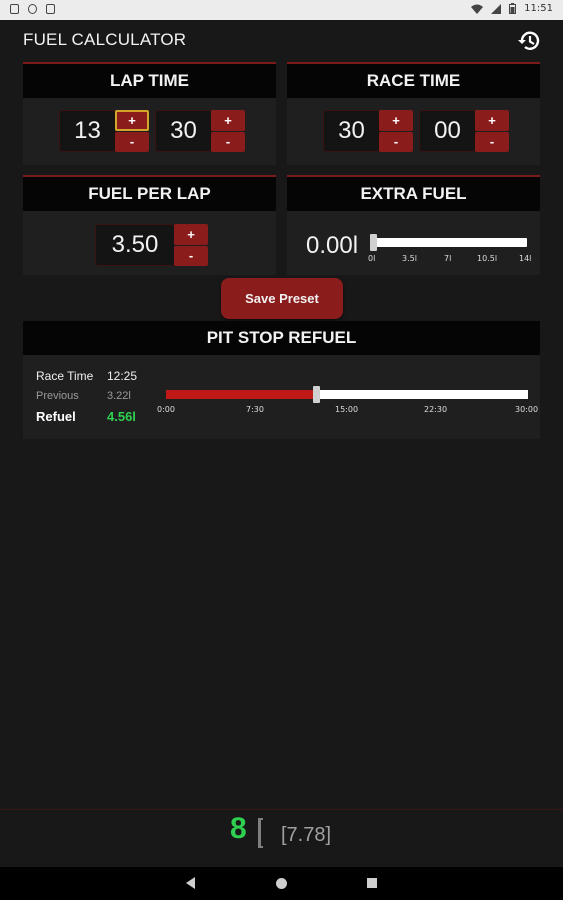 This screenshot has height=900, width=563. I want to click on wifi-icon, so click(477, 9).